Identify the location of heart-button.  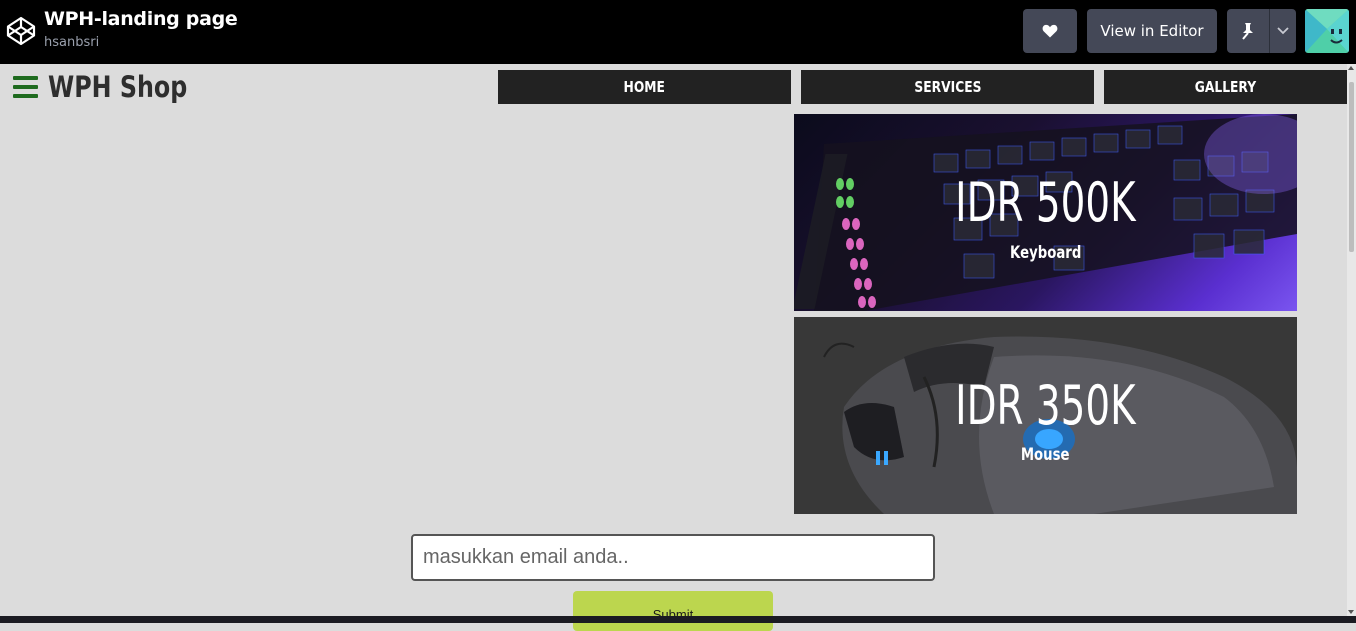
(1050, 31).